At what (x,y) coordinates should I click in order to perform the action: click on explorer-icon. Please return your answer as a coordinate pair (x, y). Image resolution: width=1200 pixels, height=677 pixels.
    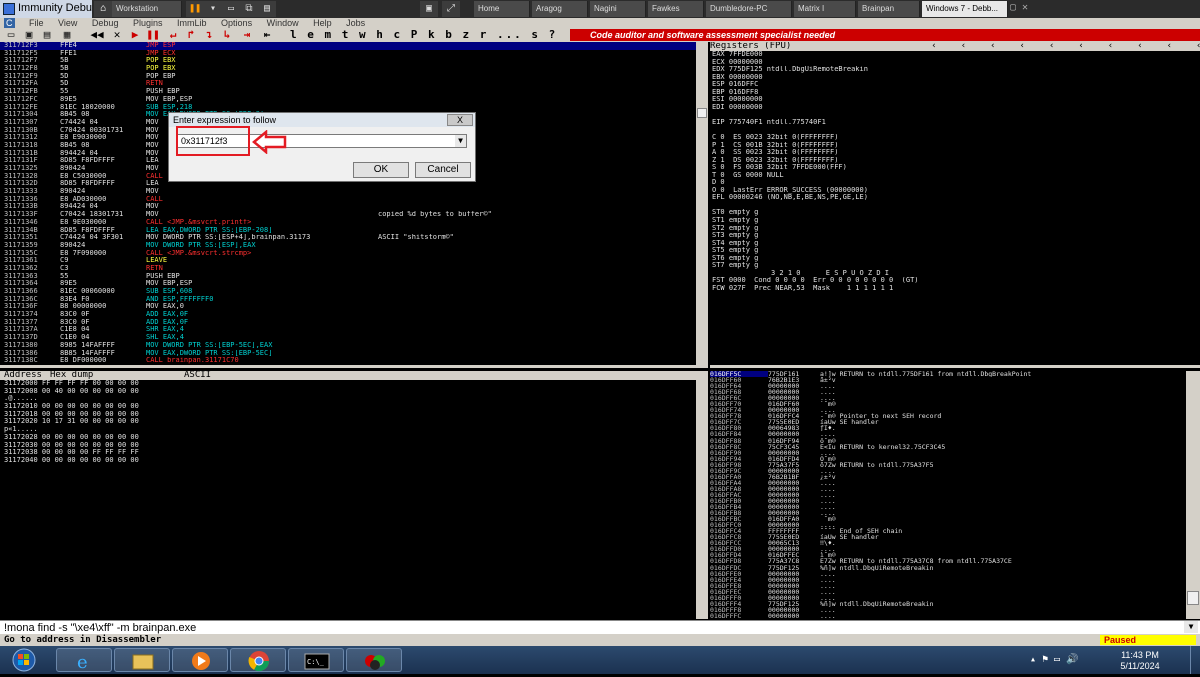
    Looking at the image, I should click on (142, 660).